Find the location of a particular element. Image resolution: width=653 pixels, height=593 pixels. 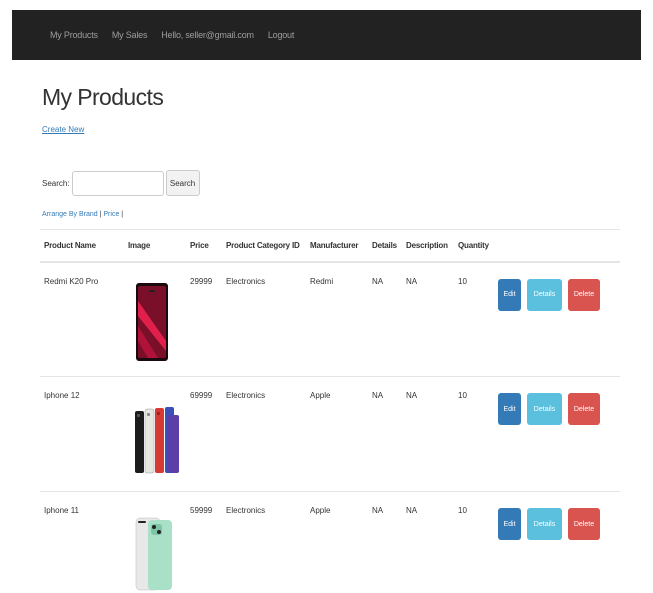

red-phone-image is located at coordinates (152, 321).